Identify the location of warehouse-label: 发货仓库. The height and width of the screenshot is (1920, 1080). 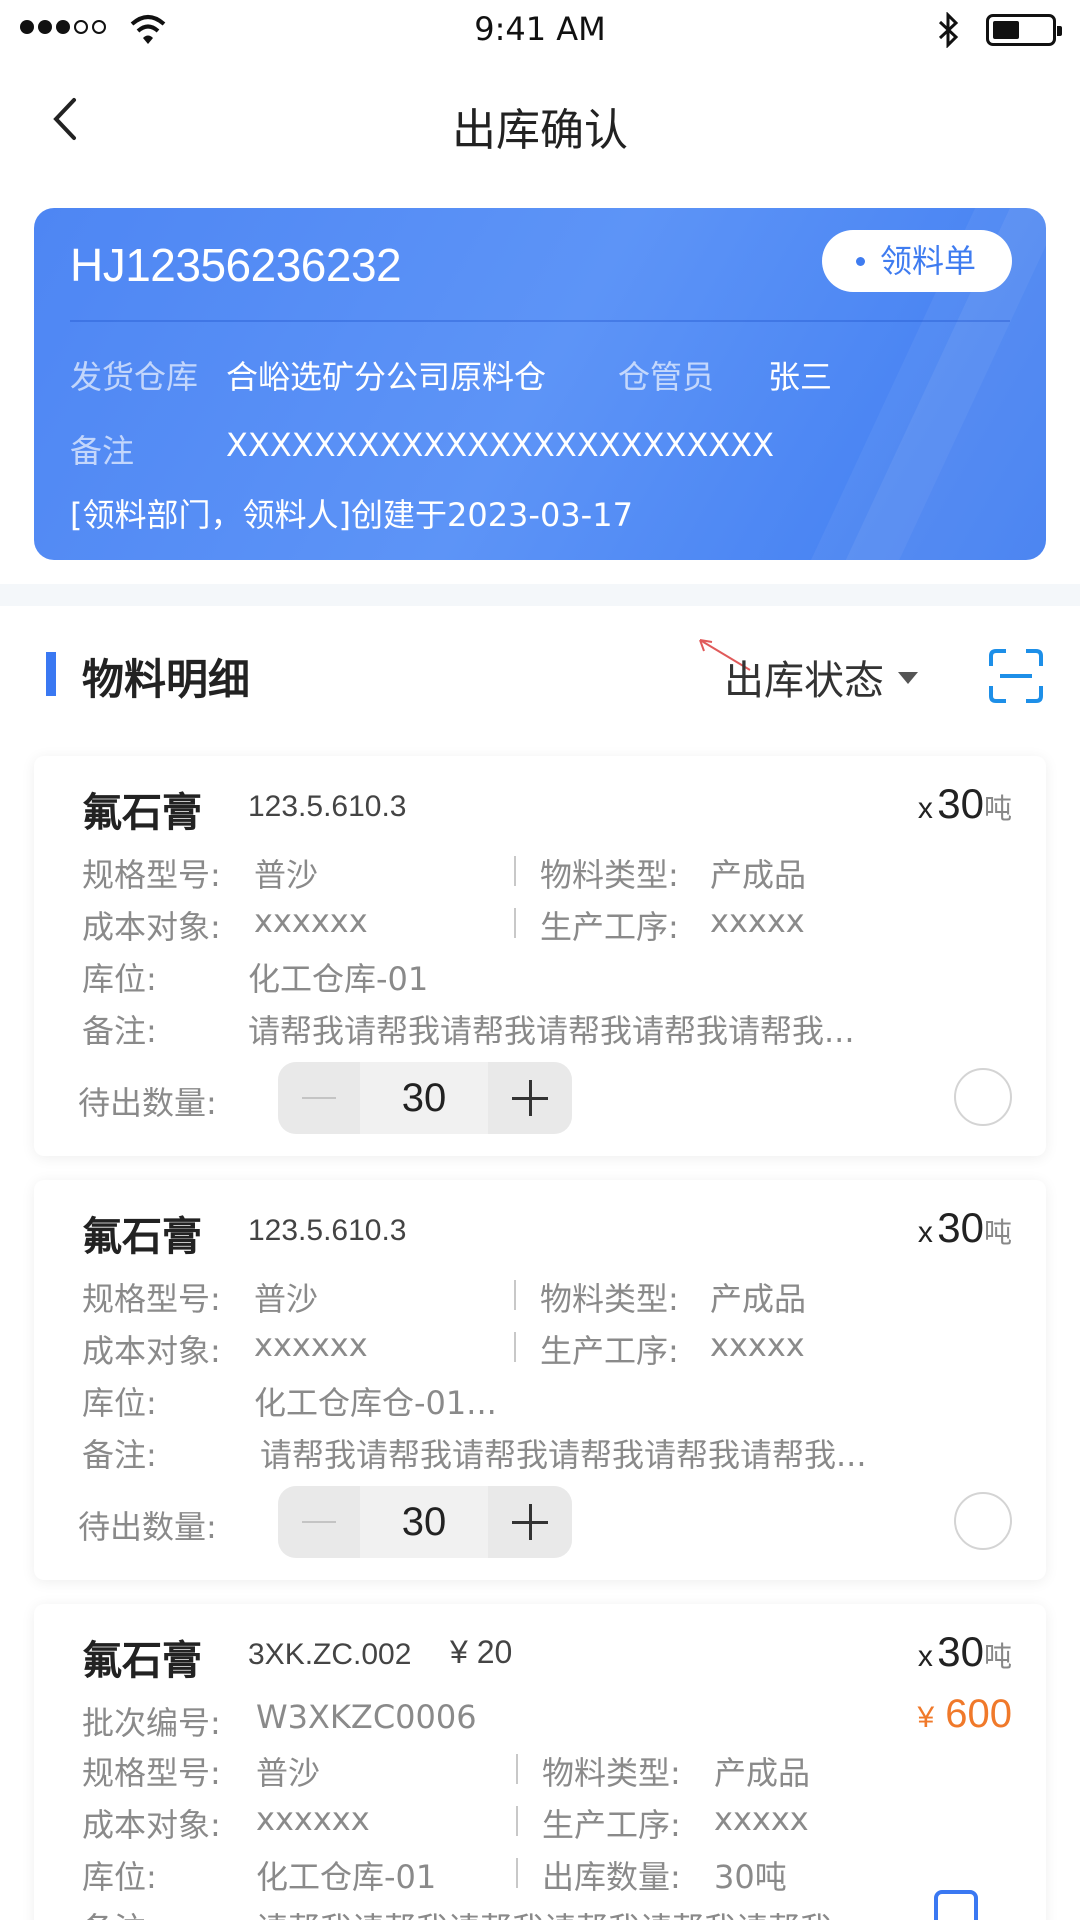
(134, 377).